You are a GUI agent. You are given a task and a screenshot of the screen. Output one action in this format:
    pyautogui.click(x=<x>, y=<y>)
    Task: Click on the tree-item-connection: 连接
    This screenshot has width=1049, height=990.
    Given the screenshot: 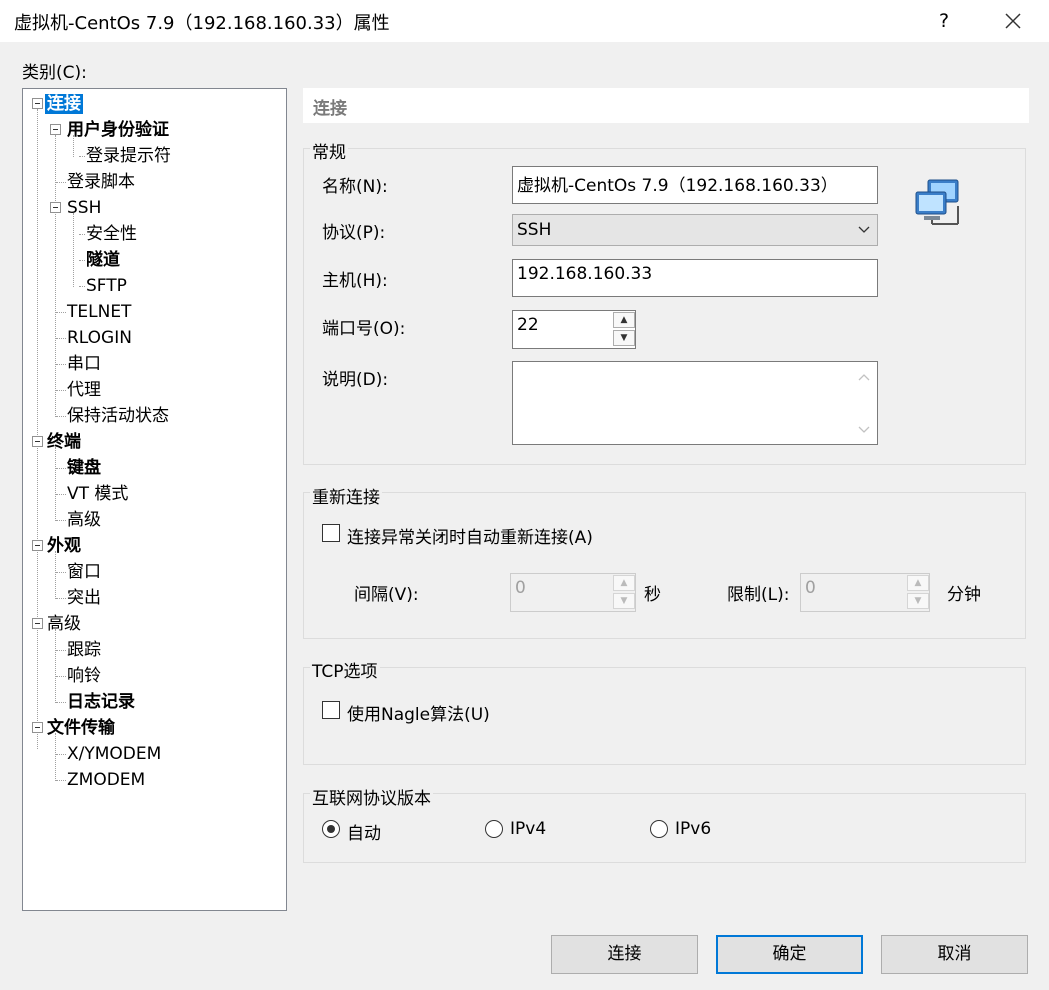 What is the action you would take?
    pyautogui.click(x=64, y=104)
    